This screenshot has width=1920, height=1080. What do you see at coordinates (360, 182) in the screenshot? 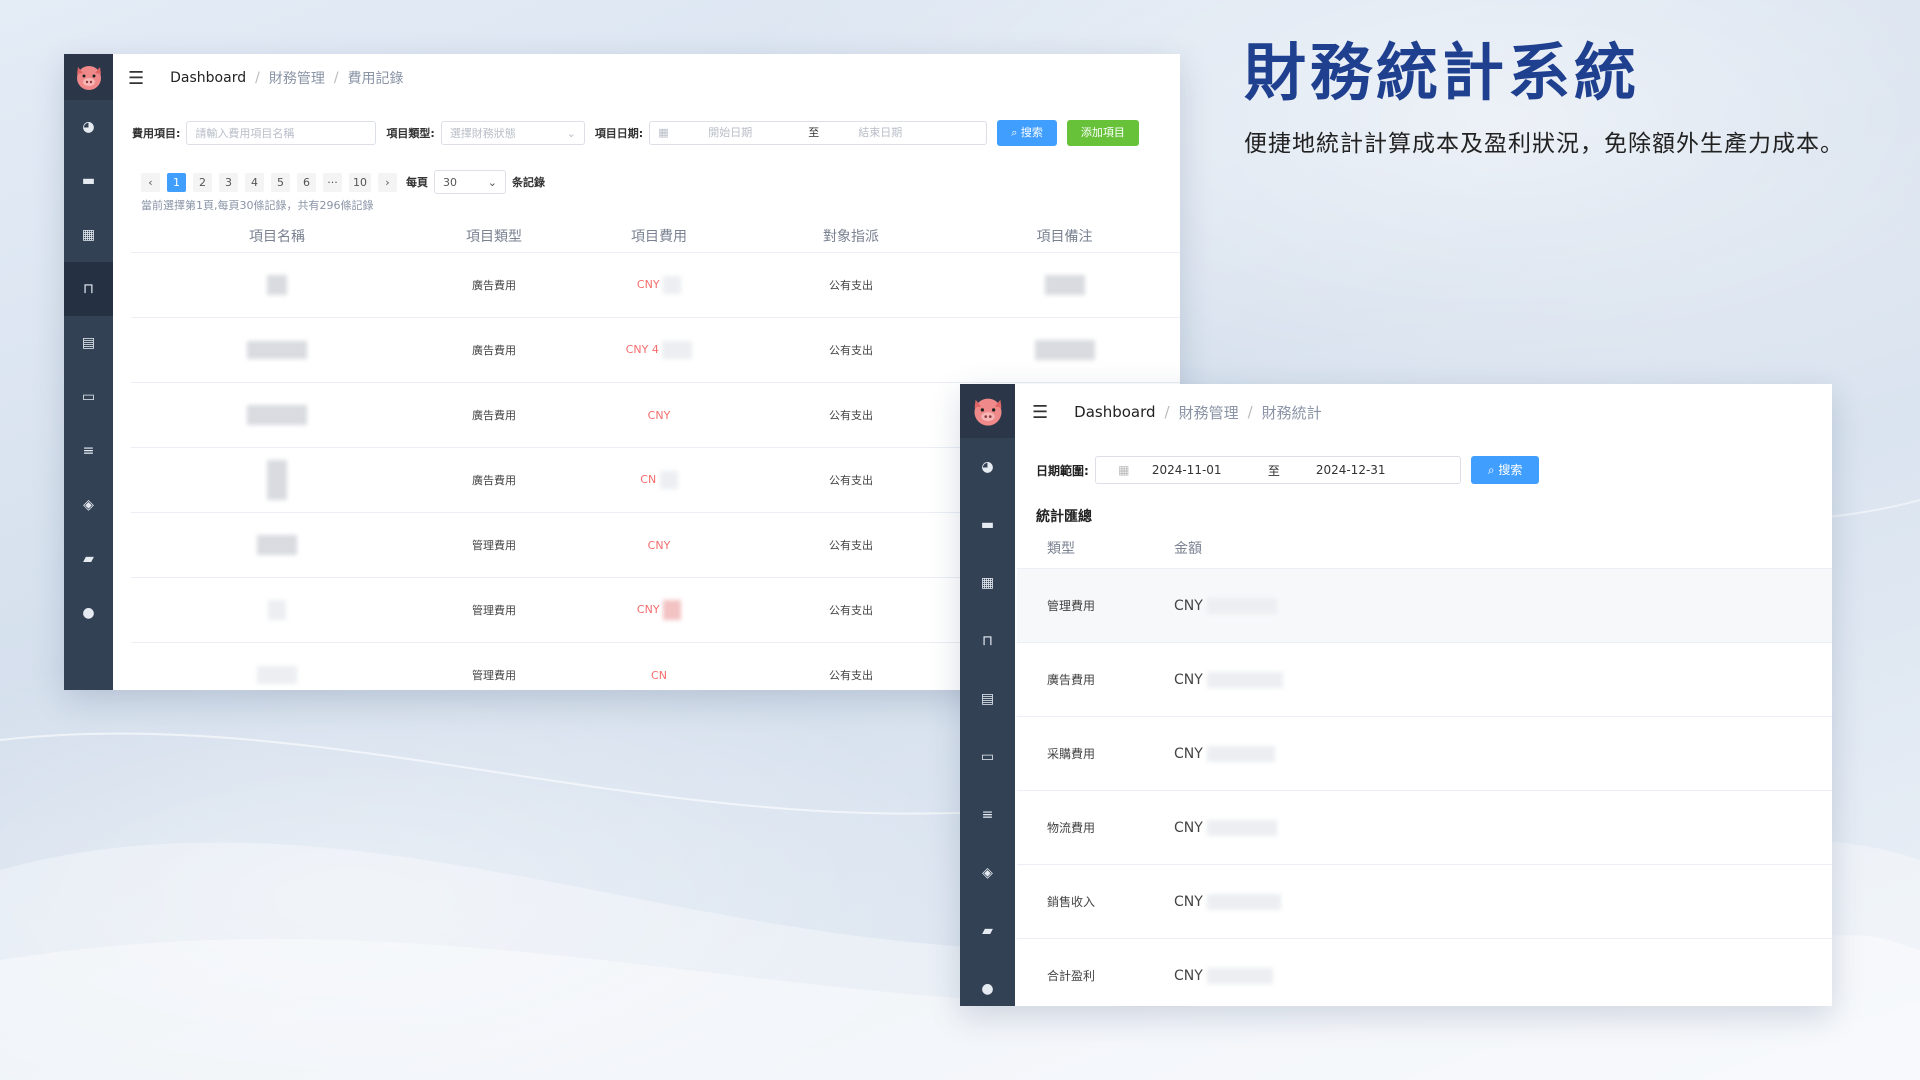
I see `page-10: 10` at bounding box center [360, 182].